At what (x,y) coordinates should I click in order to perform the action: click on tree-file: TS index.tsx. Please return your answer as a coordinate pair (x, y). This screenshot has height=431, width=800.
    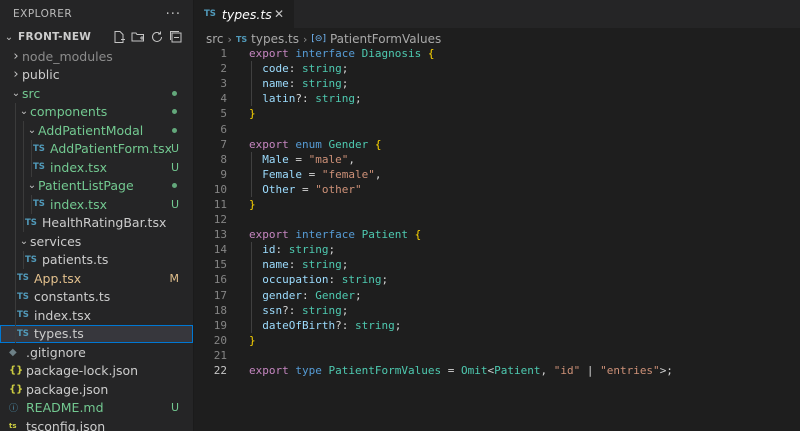
    Looking at the image, I should click on (96, 315).